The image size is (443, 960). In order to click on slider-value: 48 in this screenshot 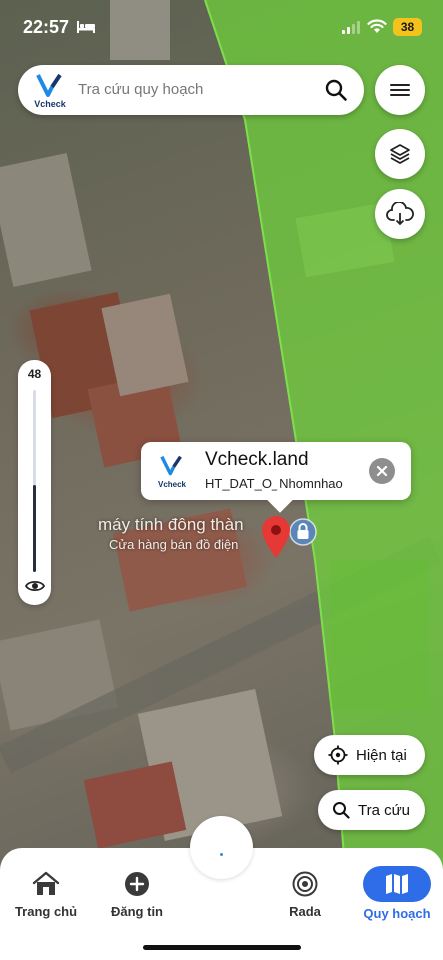, I will do `click(34, 374)`.